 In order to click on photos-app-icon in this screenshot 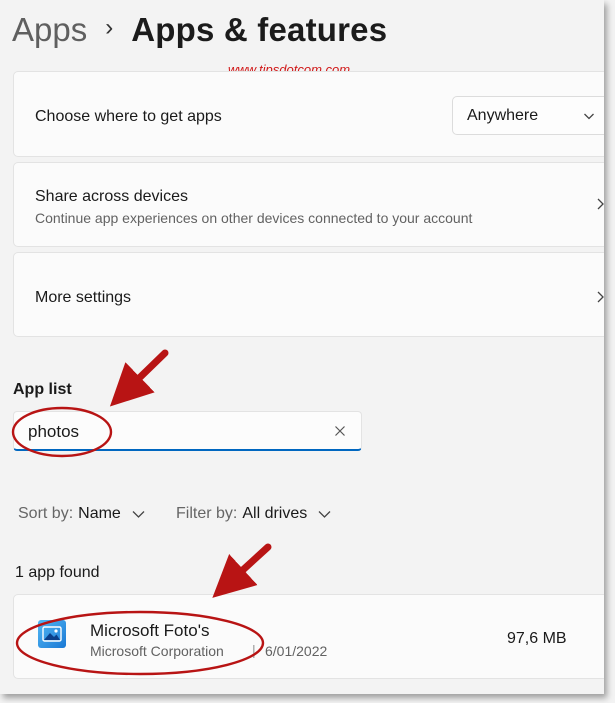, I will do `click(52, 634)`.